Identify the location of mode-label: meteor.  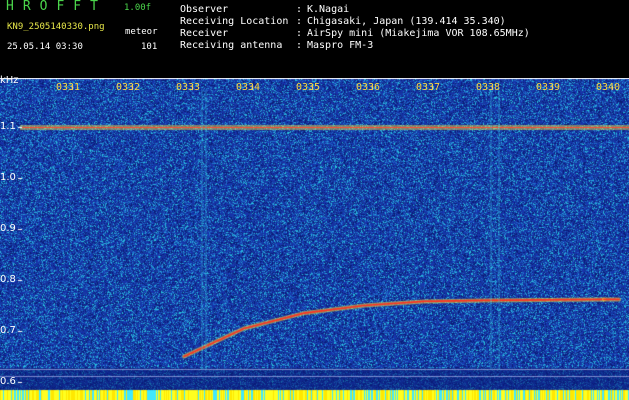
(141, 32).